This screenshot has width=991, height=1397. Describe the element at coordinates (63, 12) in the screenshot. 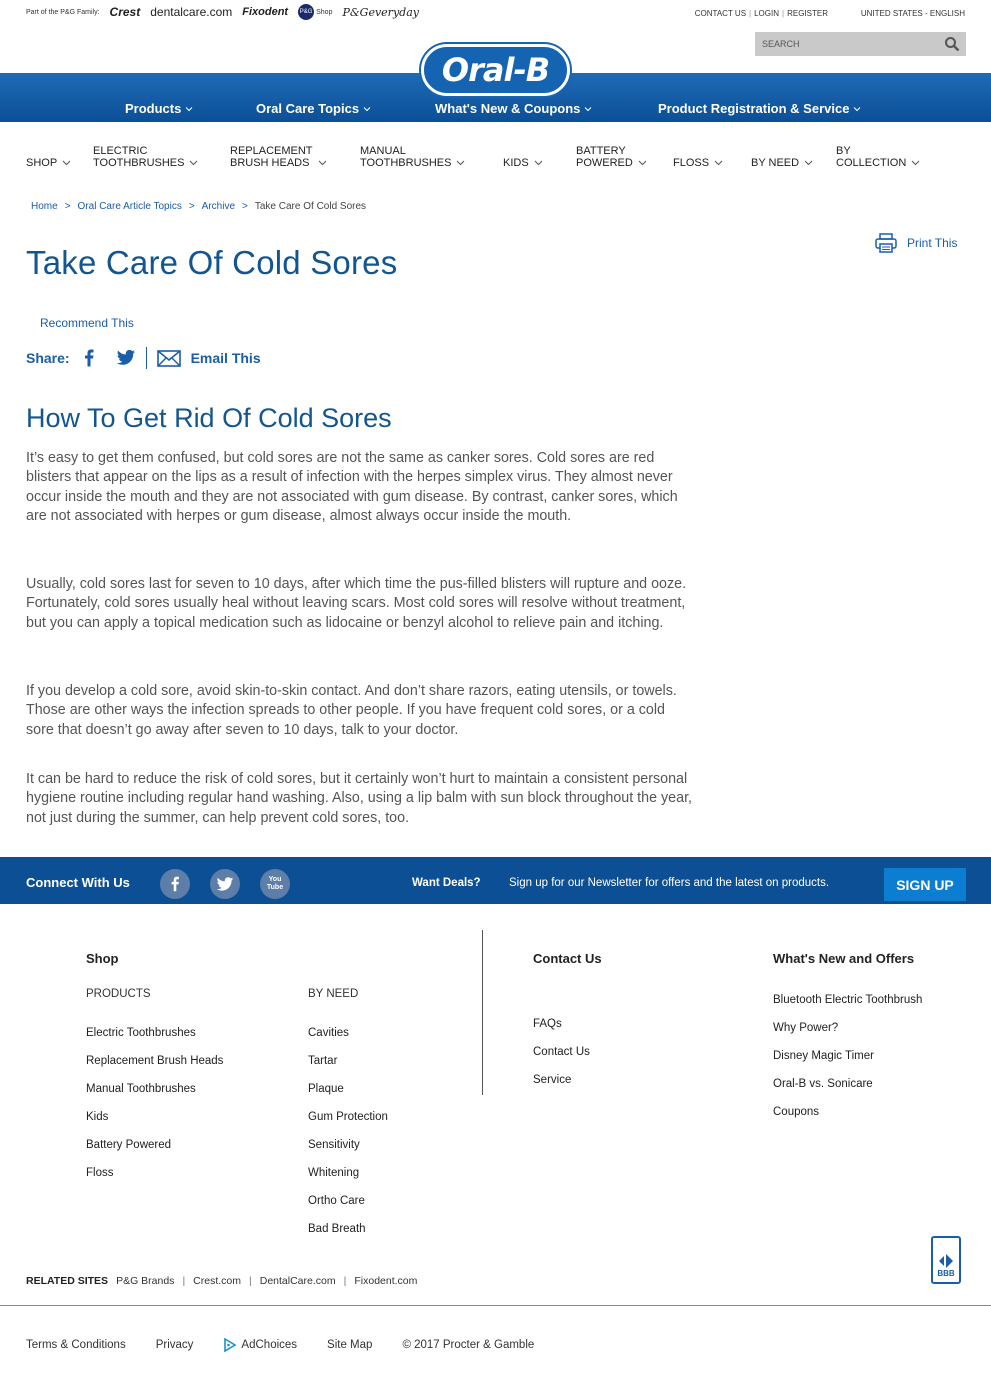

I see `pg-family-intro: Part of the P&G Family:` at that location.